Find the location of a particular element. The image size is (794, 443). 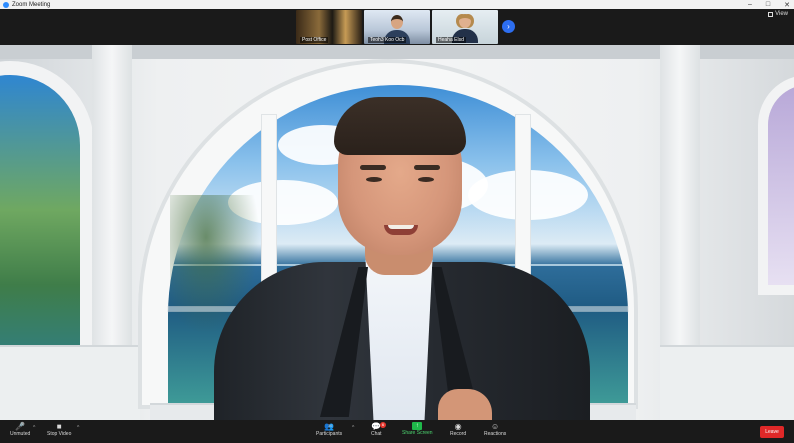

presenter-hair is located at coordinates (400, 126).